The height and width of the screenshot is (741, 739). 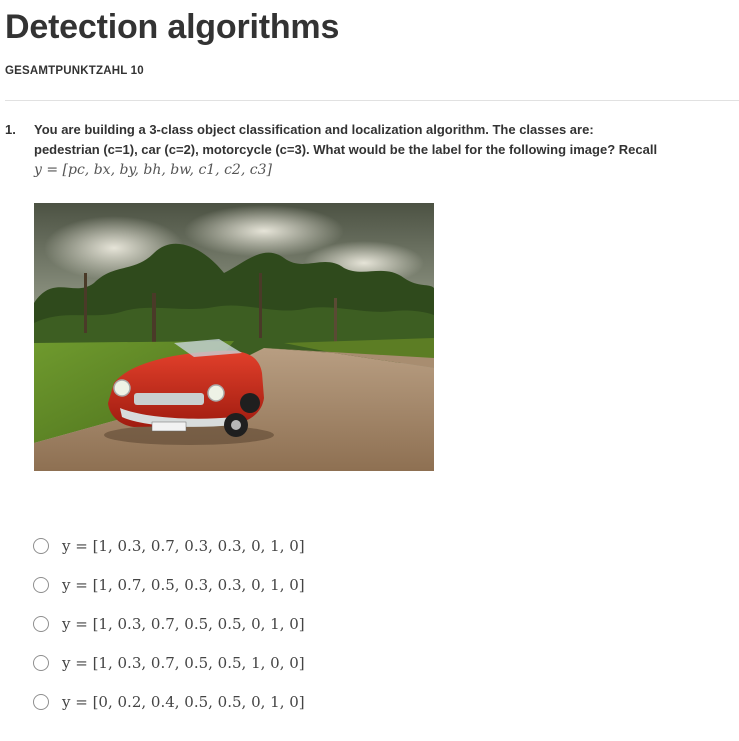 I want to click on divider, so click(x=372, y=100).